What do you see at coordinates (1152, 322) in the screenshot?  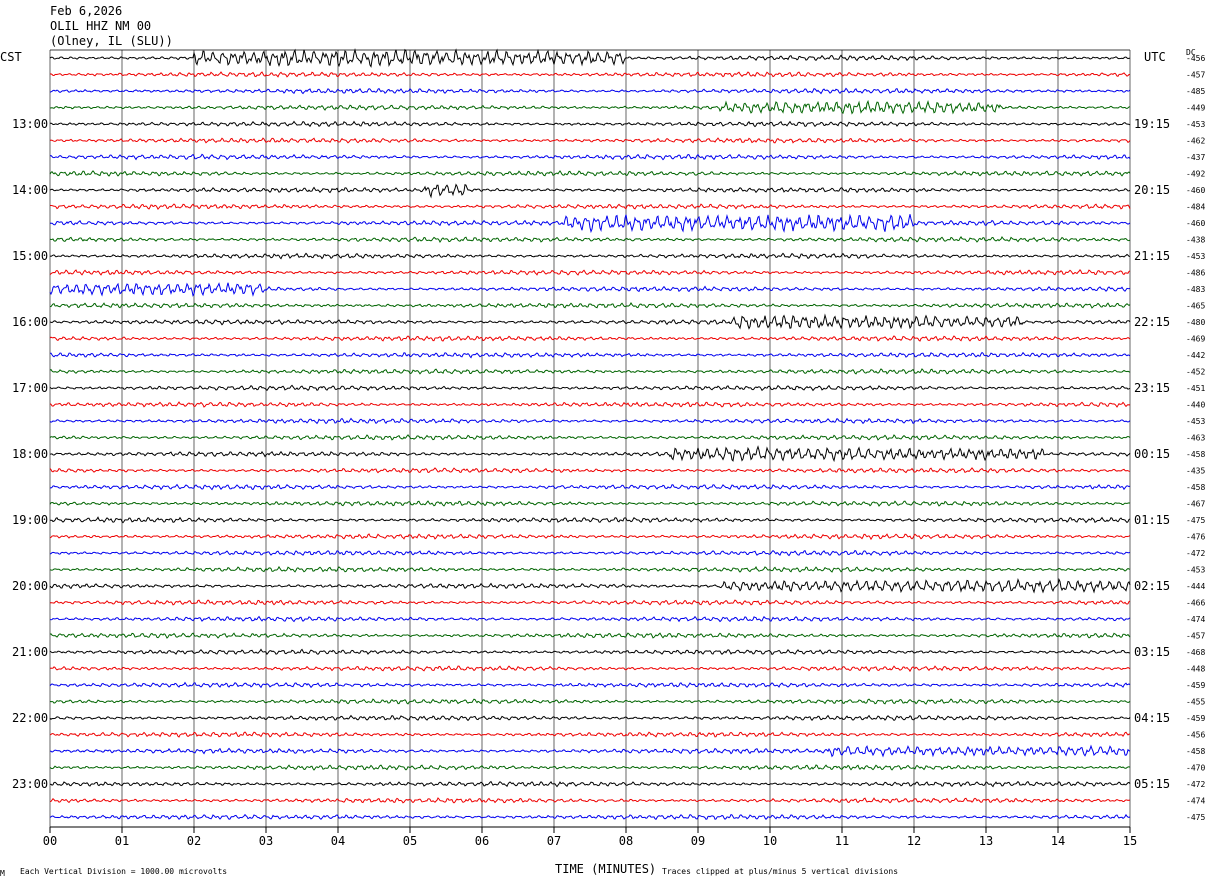 I see `utc-hour-label: 22:15` at bounding box center [1152, 322].